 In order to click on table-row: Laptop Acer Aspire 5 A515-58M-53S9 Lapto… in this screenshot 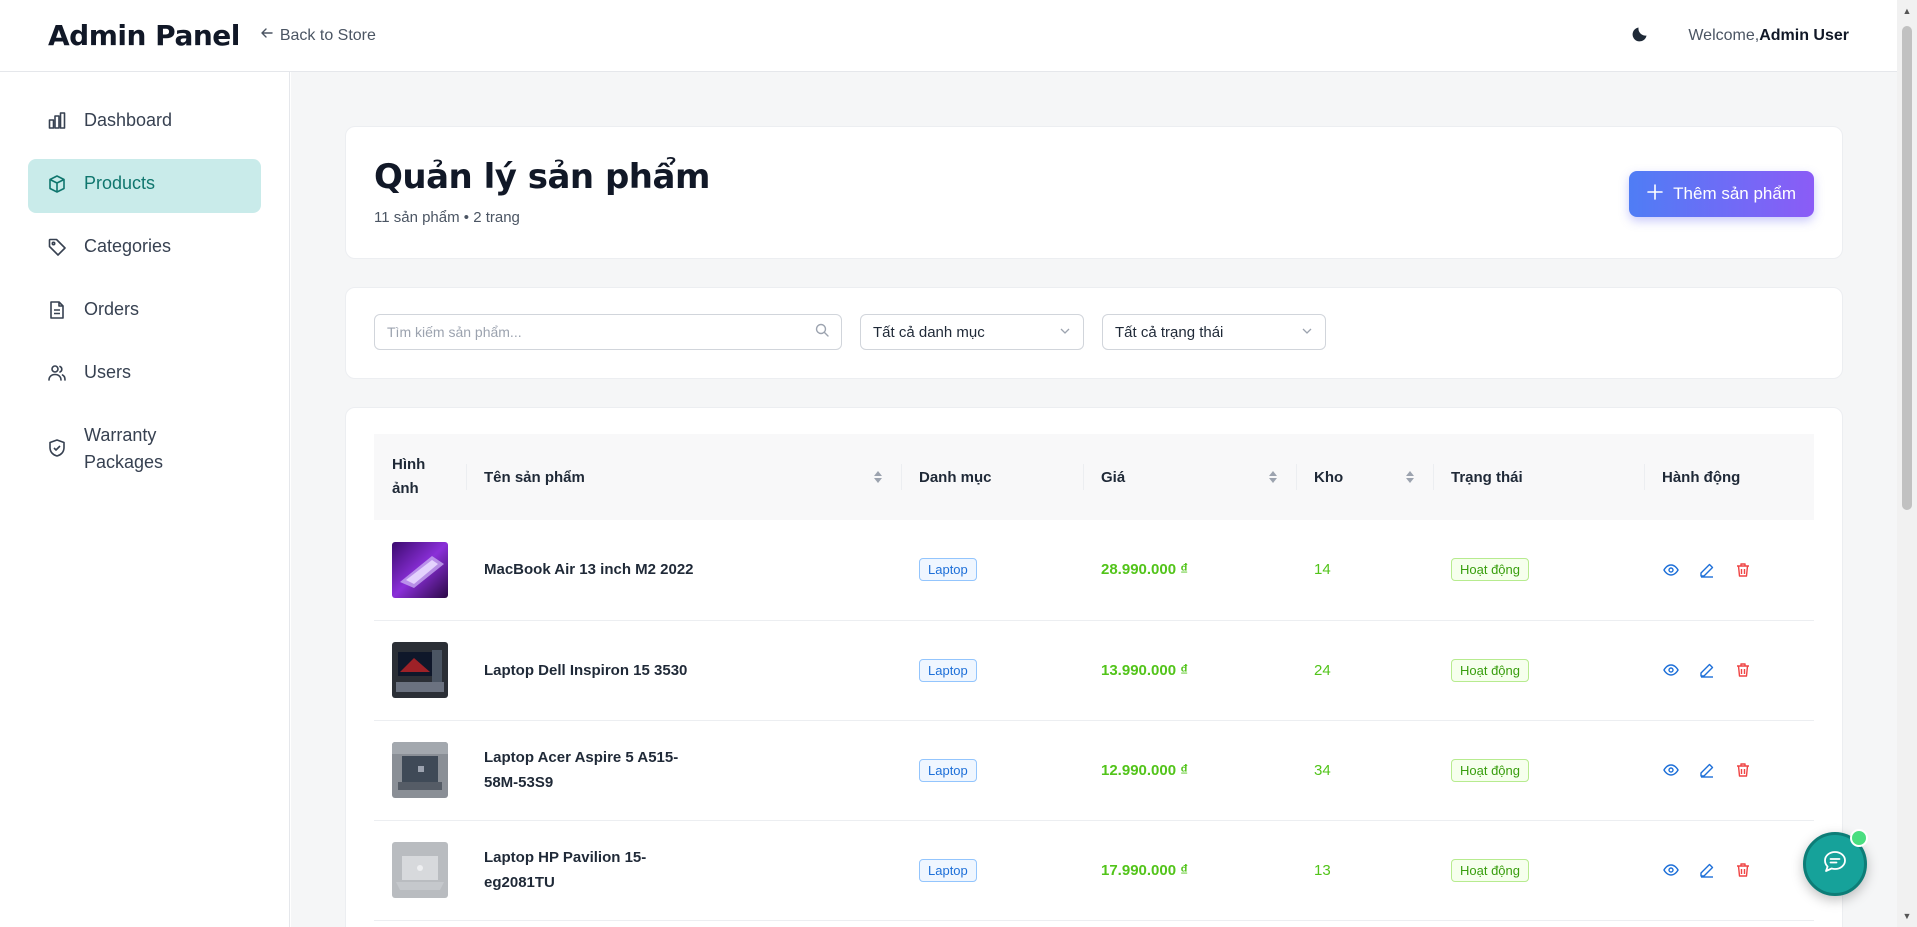, I will do `click(1094, 770)`.